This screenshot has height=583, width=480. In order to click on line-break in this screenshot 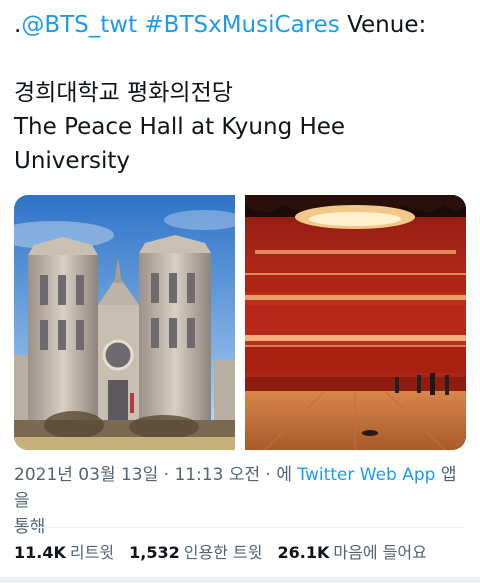, I will do `click(240, 59)`.